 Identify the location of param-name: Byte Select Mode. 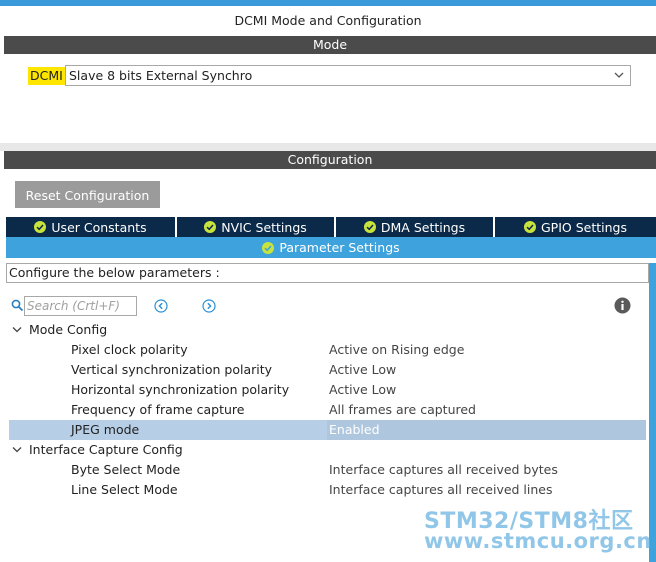
(126, 469).